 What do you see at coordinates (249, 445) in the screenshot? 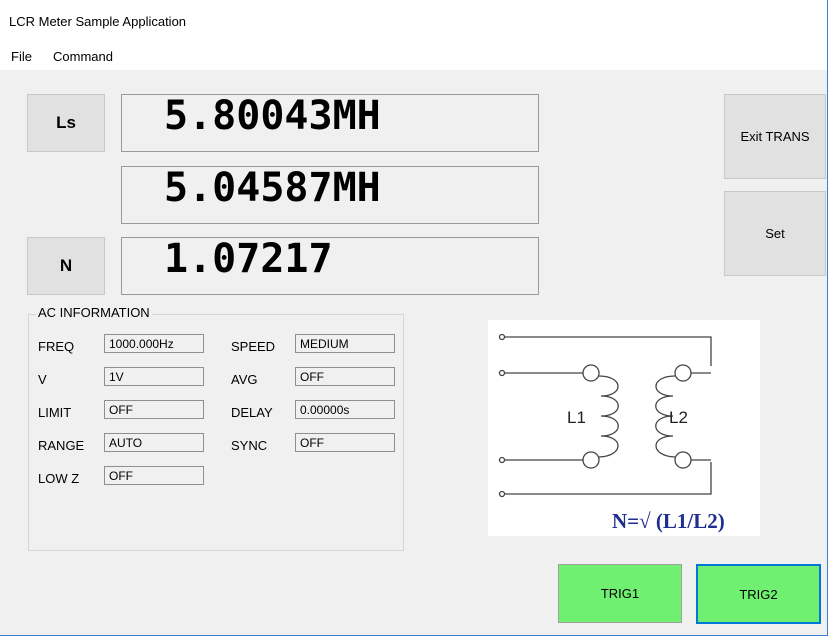
I see `sync-label: SYNC` at bounding box center [249, 445].